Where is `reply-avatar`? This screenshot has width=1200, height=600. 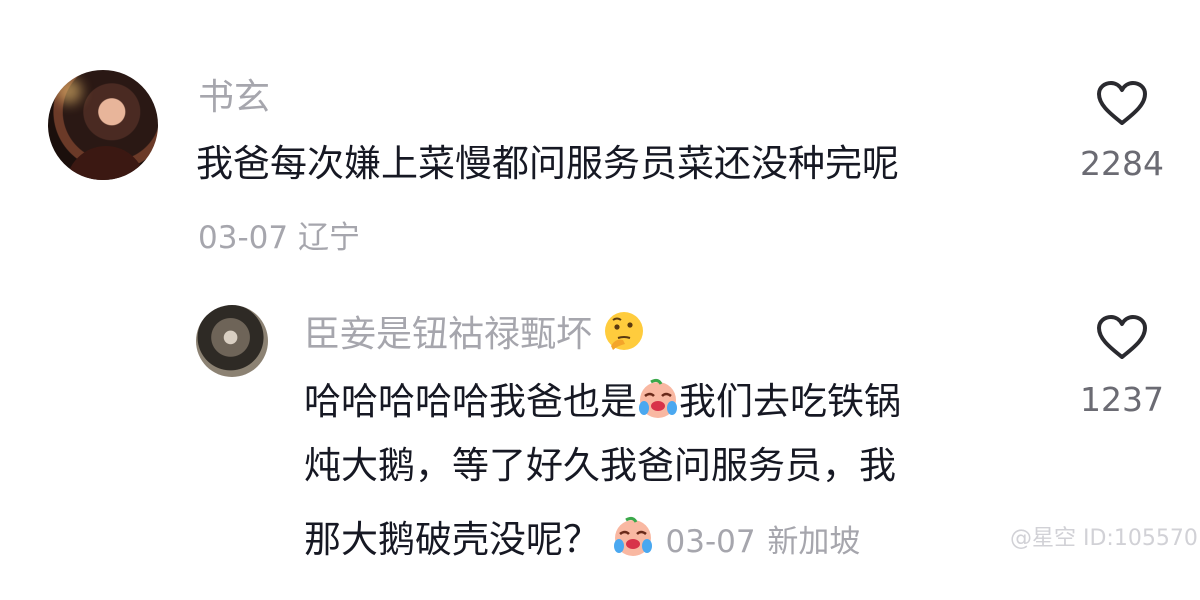
reply-avatar is located at coordinates (232, 341).